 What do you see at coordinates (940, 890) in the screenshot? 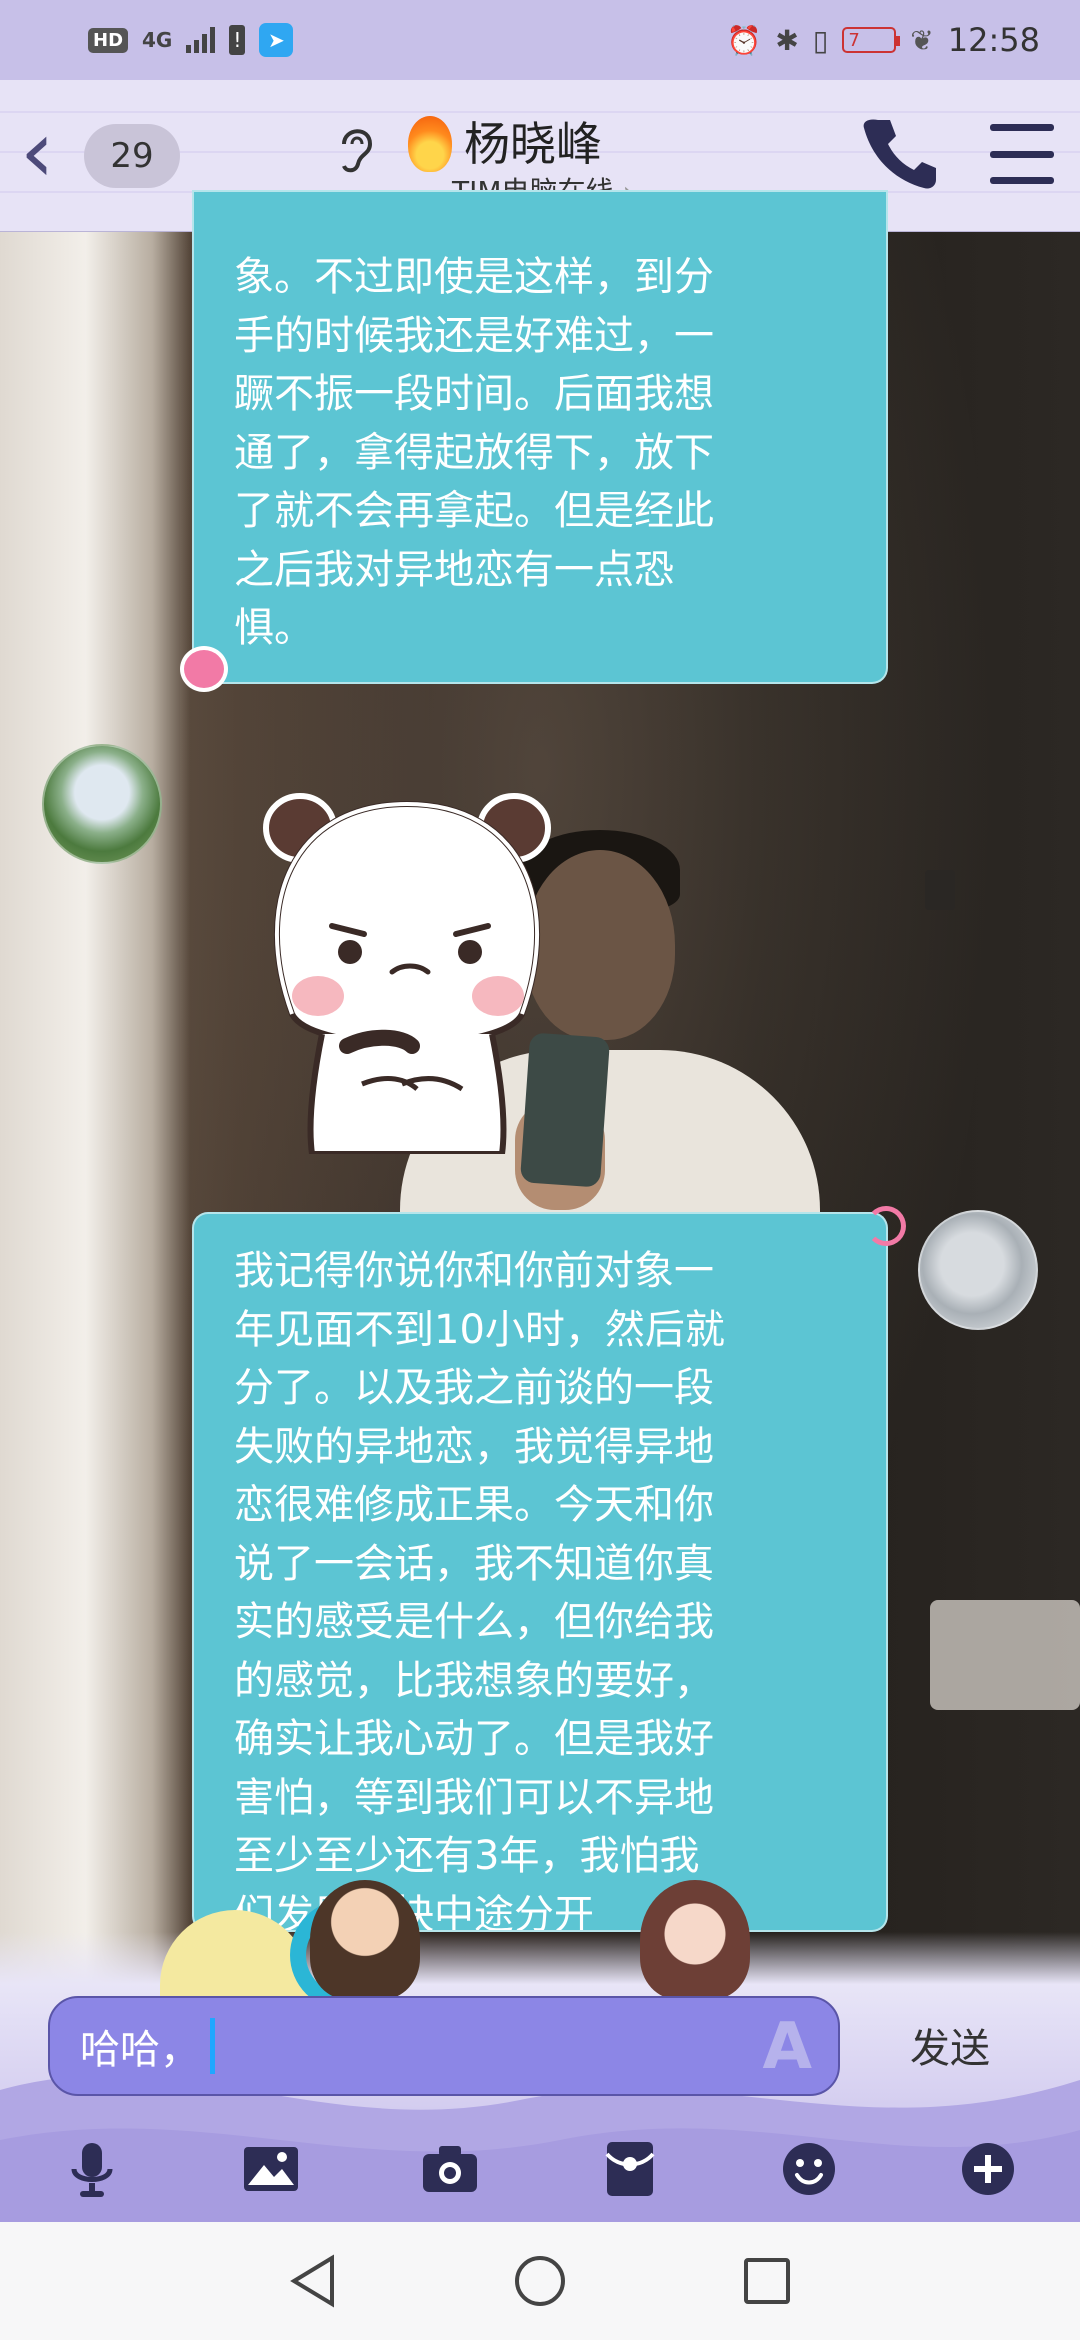
I see `wall-switch` at bounding box center [940, 890].